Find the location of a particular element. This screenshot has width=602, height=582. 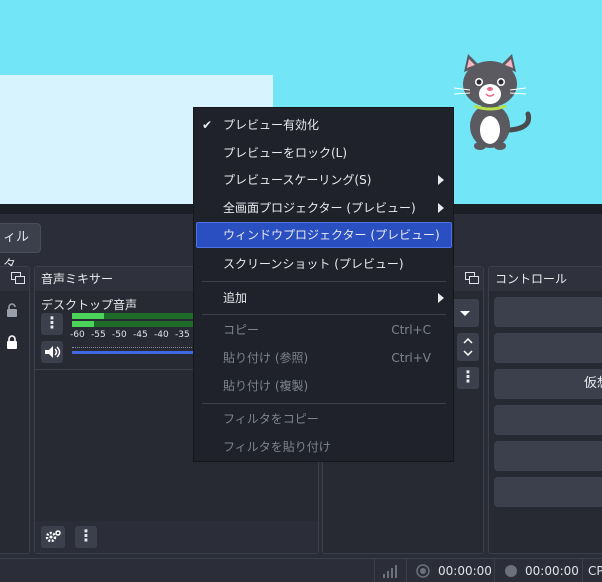

menu-item-lock-preview: プレビューをロック(L) is located at coordinates (324, 153).